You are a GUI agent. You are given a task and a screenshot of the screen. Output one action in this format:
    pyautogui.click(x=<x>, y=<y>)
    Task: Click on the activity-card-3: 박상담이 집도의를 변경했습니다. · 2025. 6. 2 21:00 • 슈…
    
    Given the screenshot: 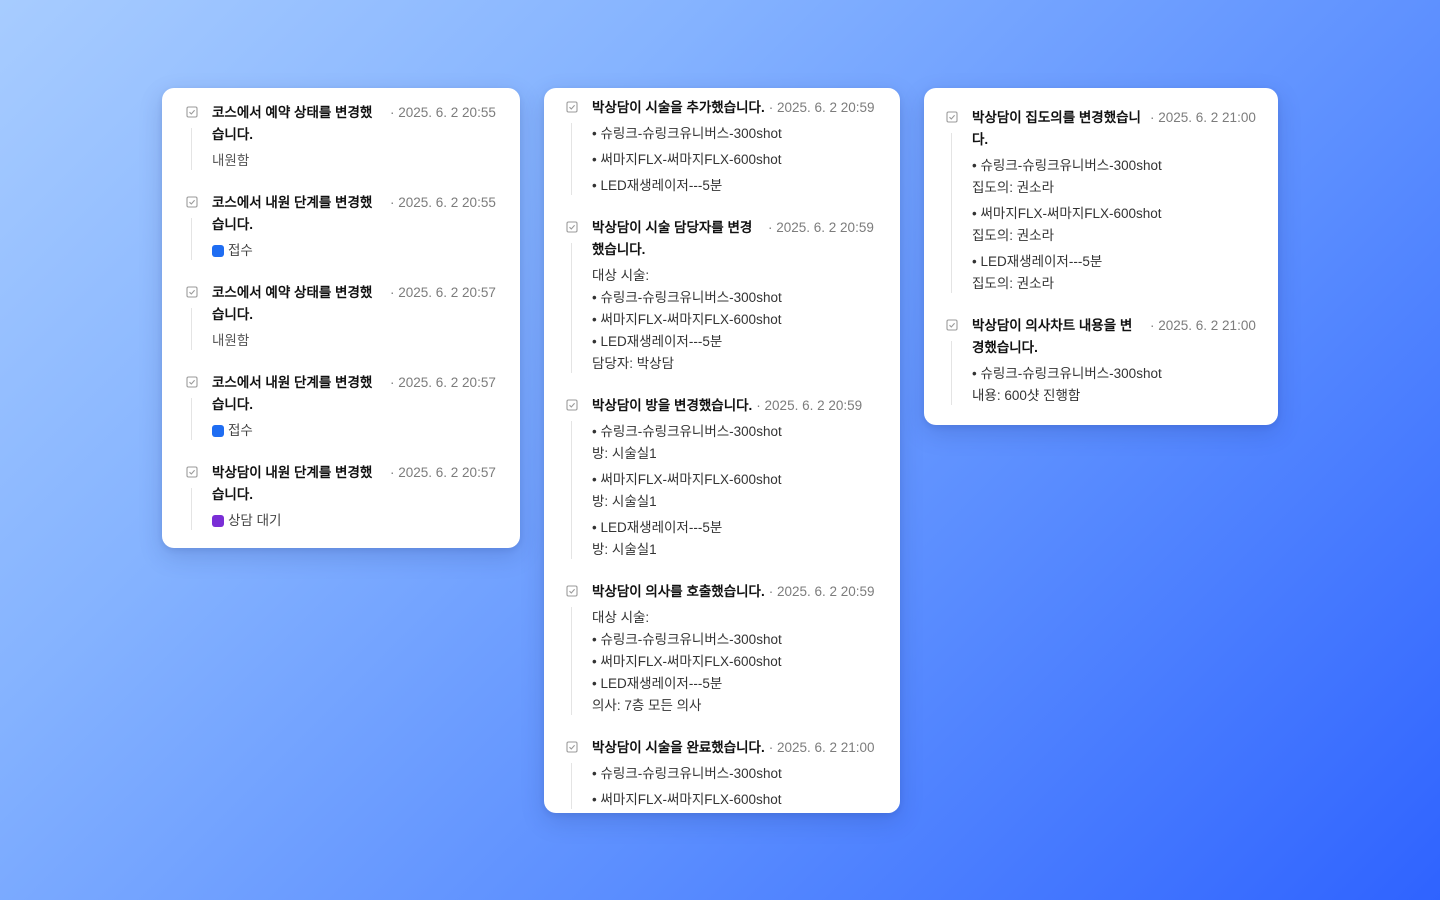 What is the action you would take?
    pyautogui.click(x=1101, y=256)
    